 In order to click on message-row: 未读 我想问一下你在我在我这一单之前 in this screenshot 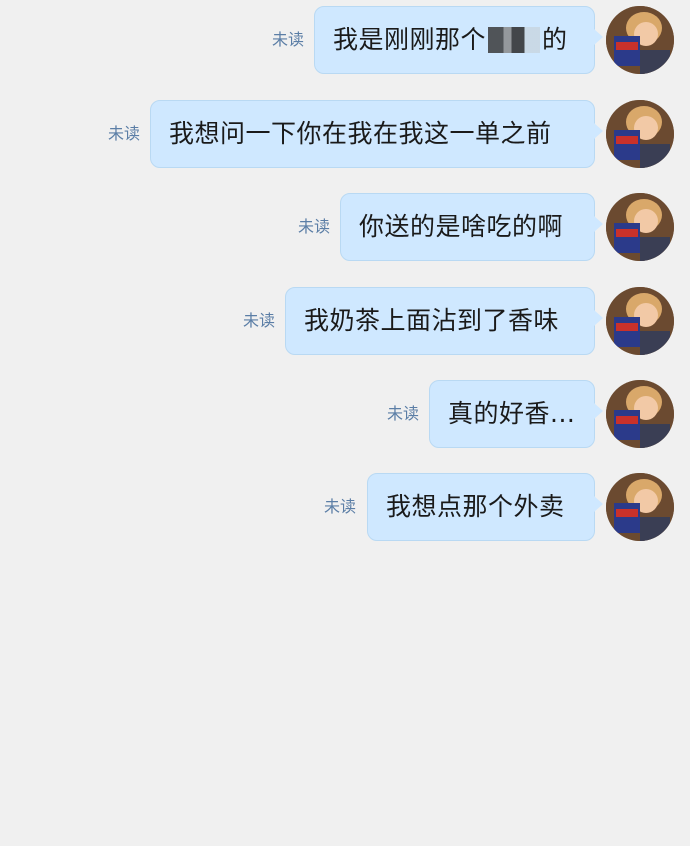, I will do `click(345, 134)`.